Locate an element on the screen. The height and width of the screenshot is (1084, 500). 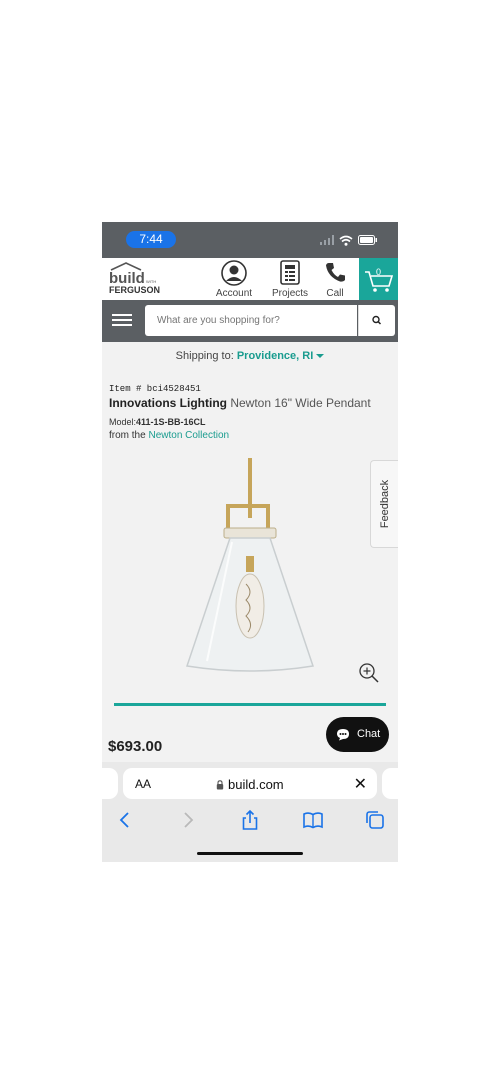
projects-link: Projects is located at coordinates (290, 280).